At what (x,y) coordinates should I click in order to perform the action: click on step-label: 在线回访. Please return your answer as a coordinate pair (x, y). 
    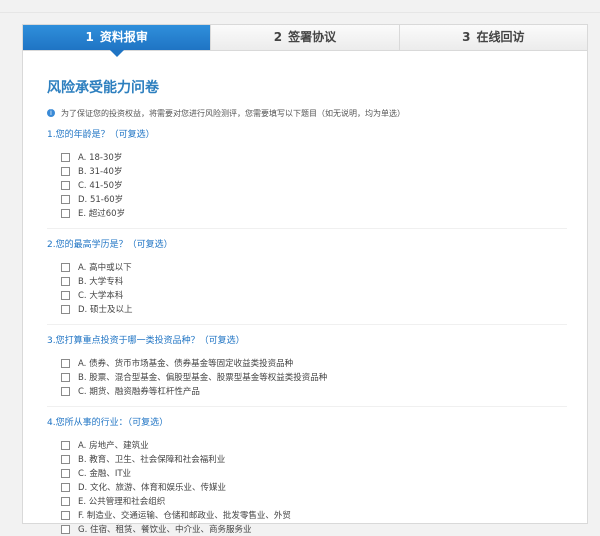
    Looking at the image, I should click on (500, 37).